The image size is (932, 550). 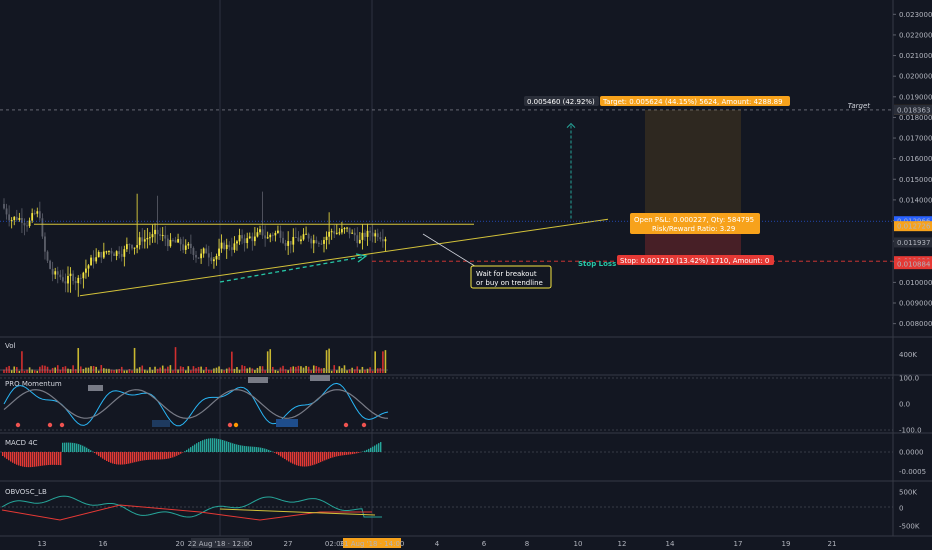 I want to click on time-tick-label: 4, so click(x=437, y=544).